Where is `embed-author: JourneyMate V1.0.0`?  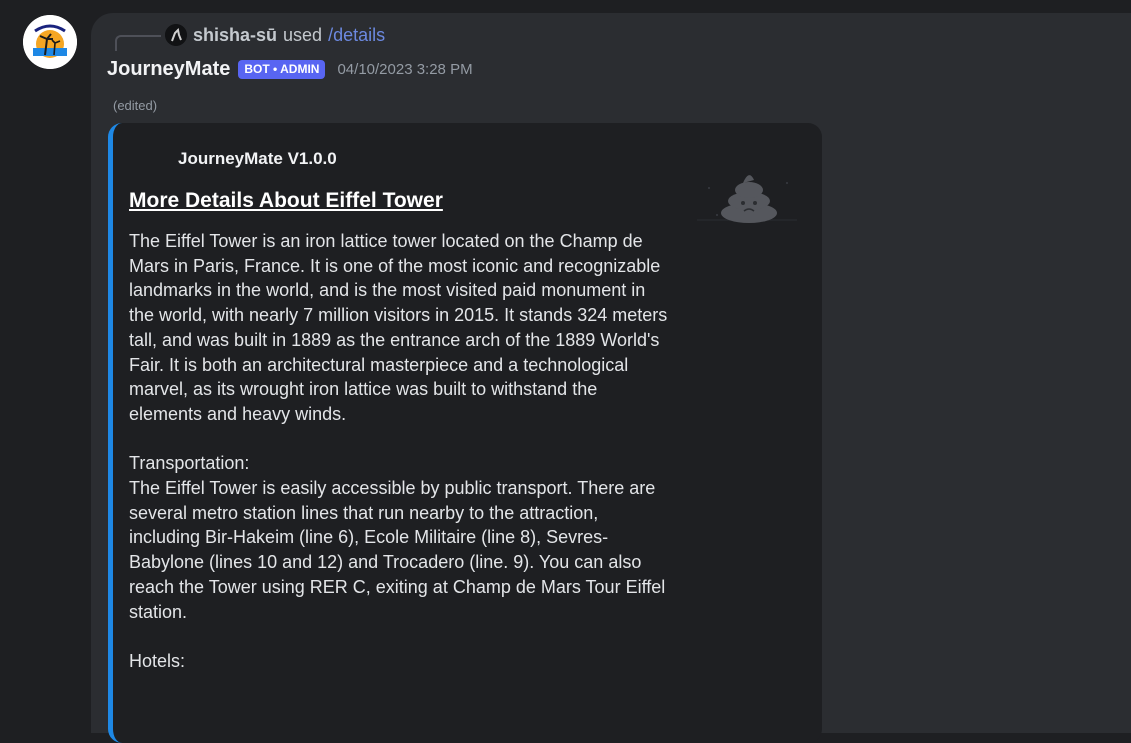
embed-author: JourneyMate V1.0.0 is located at coordinates (257, 158).